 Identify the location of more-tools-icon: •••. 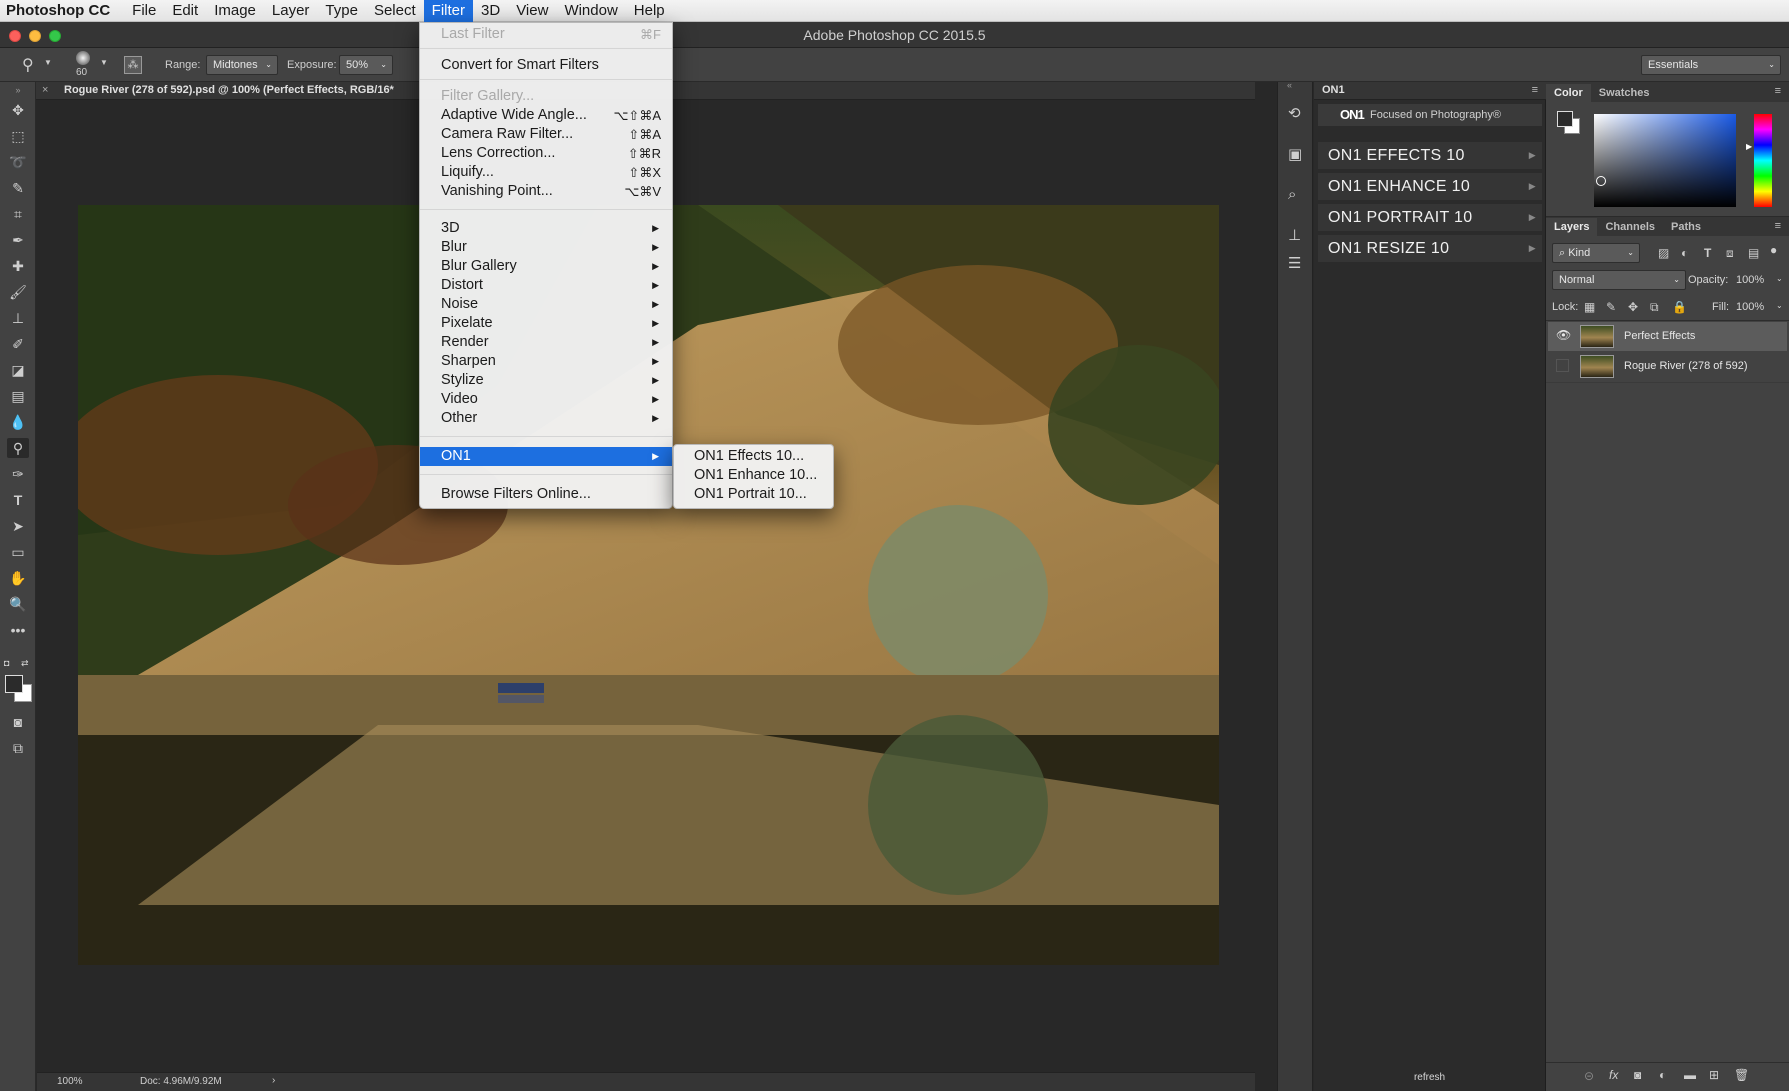
(18, 630).